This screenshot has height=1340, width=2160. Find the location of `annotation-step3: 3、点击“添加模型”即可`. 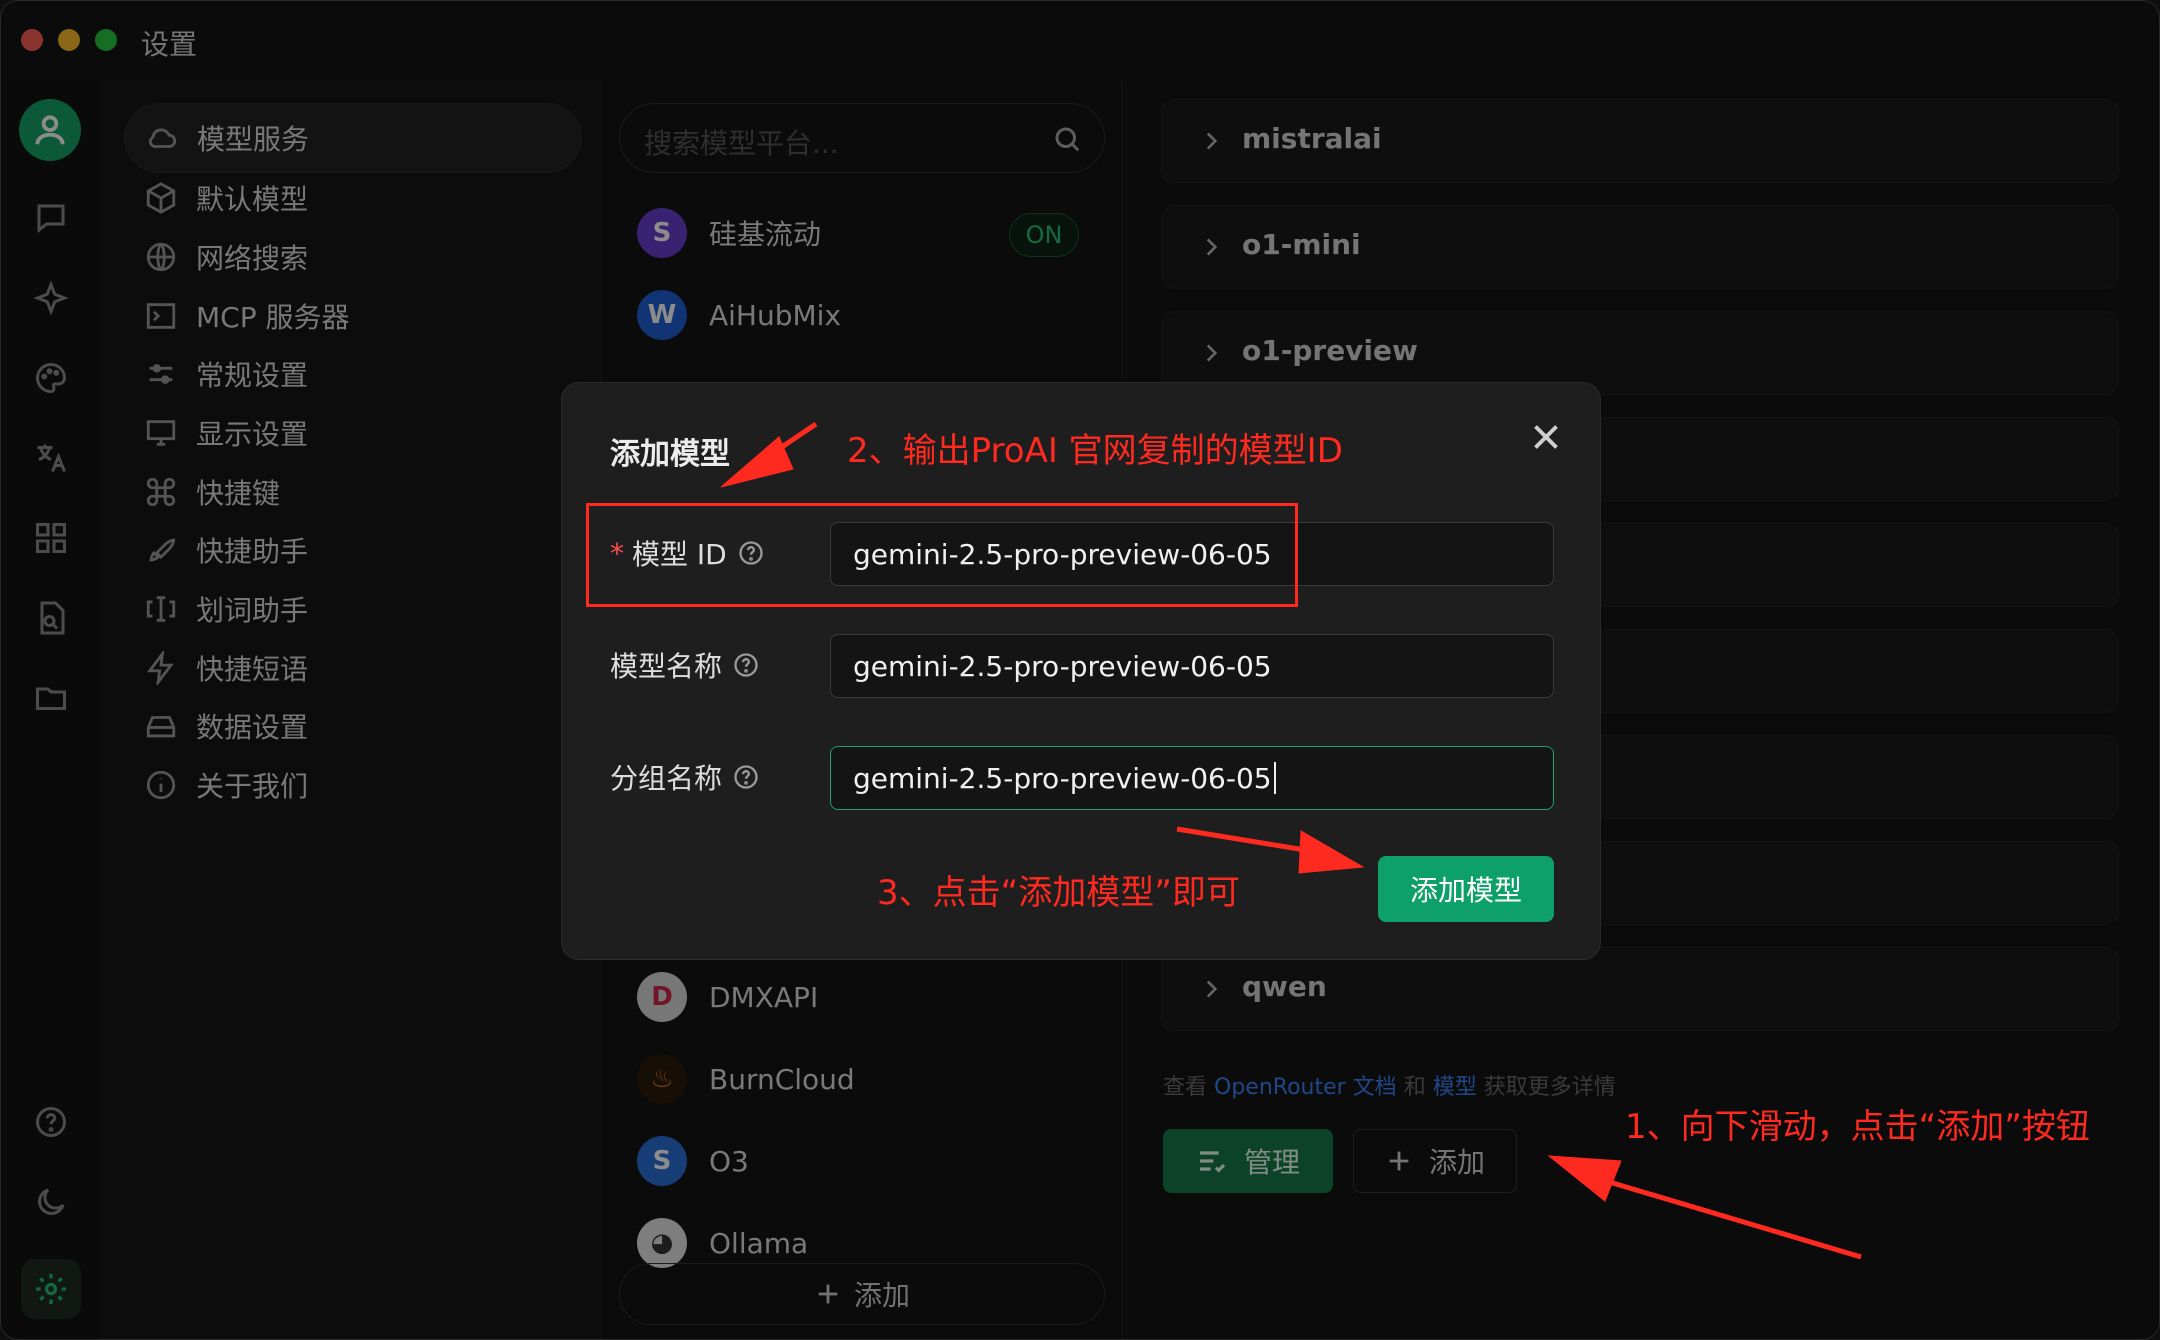

annotation-step3: 3、点击“添加模型”即可 is located at coordinates (1058, 893).